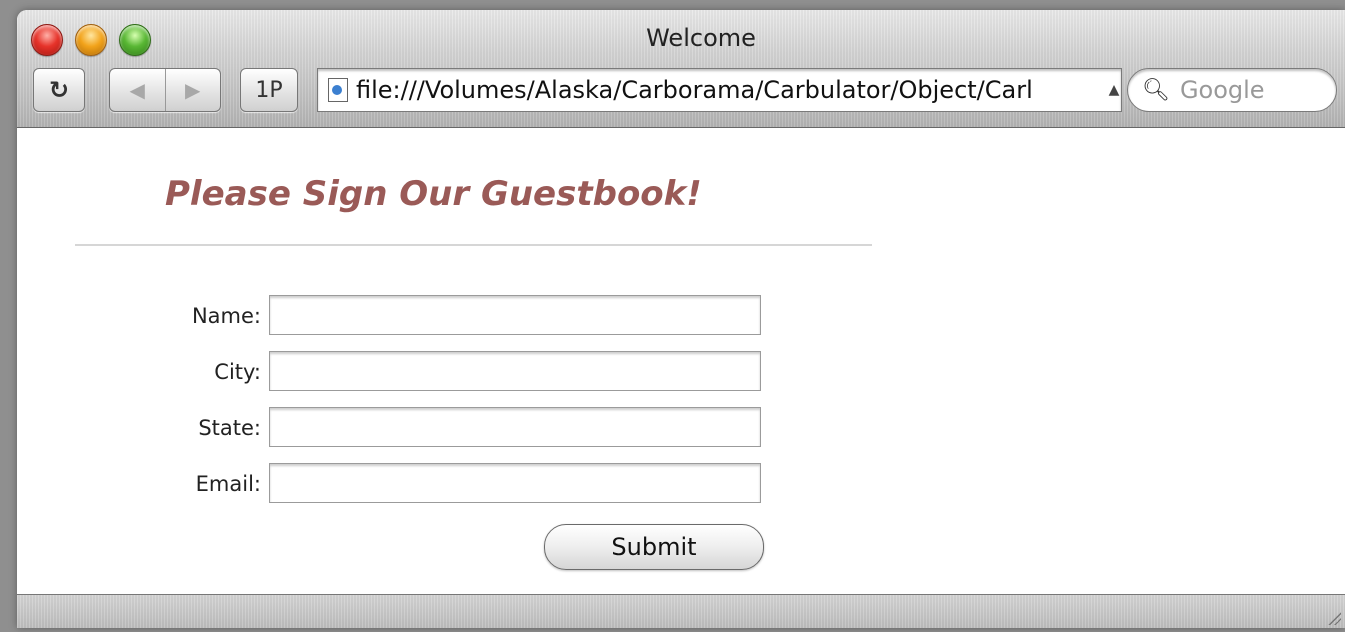  What do you see at coordinates (515, 427) in the screenshot?
I see `state-input` at bounding box center [515, 427].